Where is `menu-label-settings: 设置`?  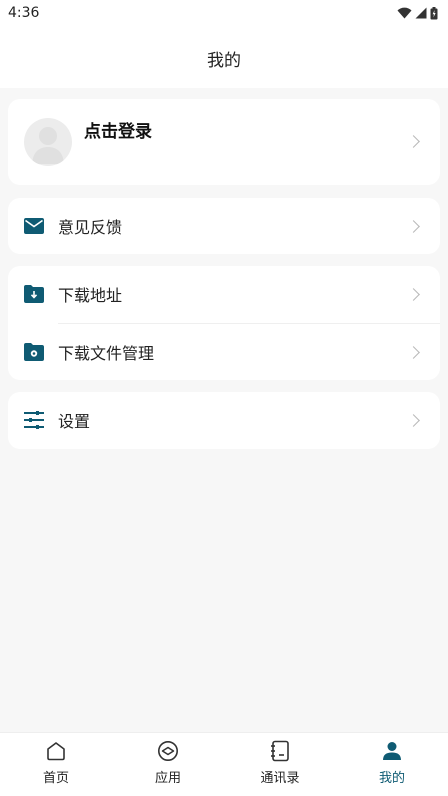 menu-label-settings: 设置 is located at coordinates (74, 421).